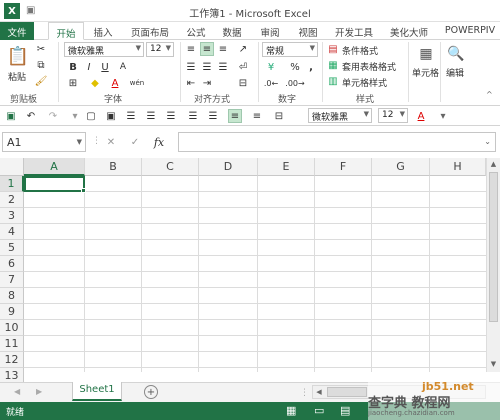  Describe the element at coordinates (18, 56) in the screenshot. I see `paste-icon: 📋` at that location.